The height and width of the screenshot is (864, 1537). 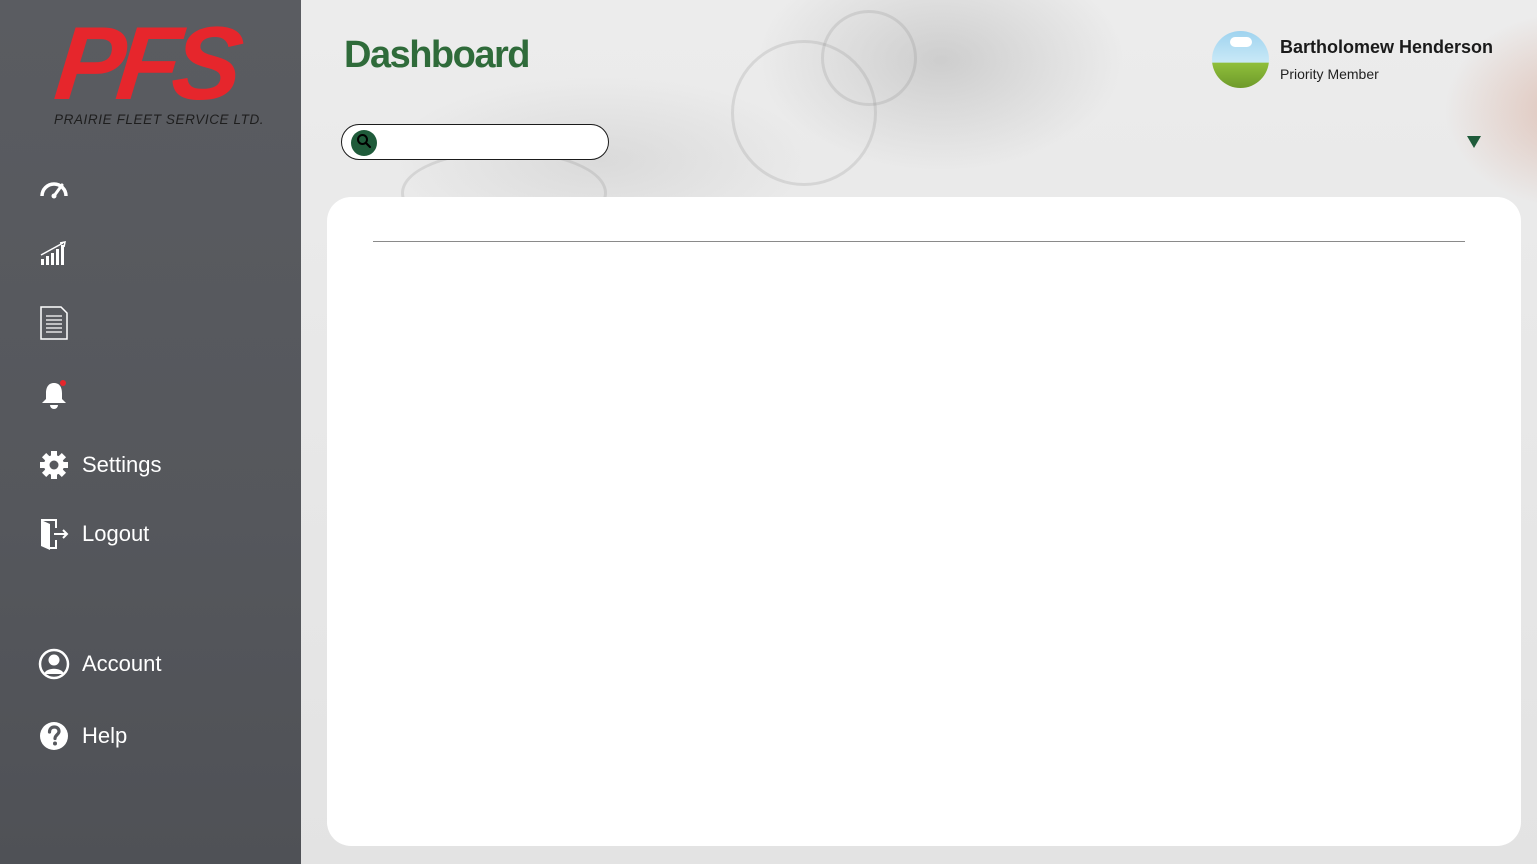 What do you see at coordinates (1329, 74) in the screenshot?
I see `user-role: Priority Member` at bounding box center [1329, 74].